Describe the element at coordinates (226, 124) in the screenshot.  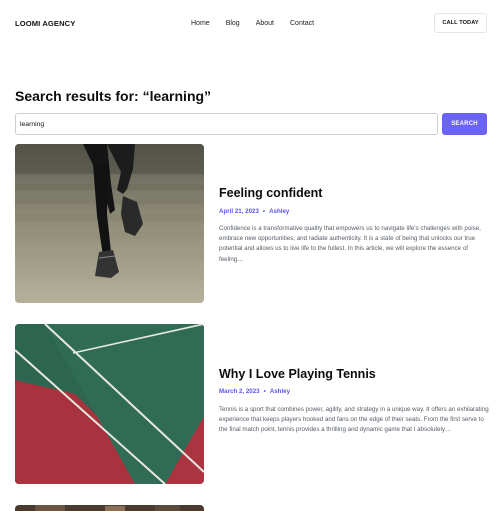
I see `search-input` at that location.